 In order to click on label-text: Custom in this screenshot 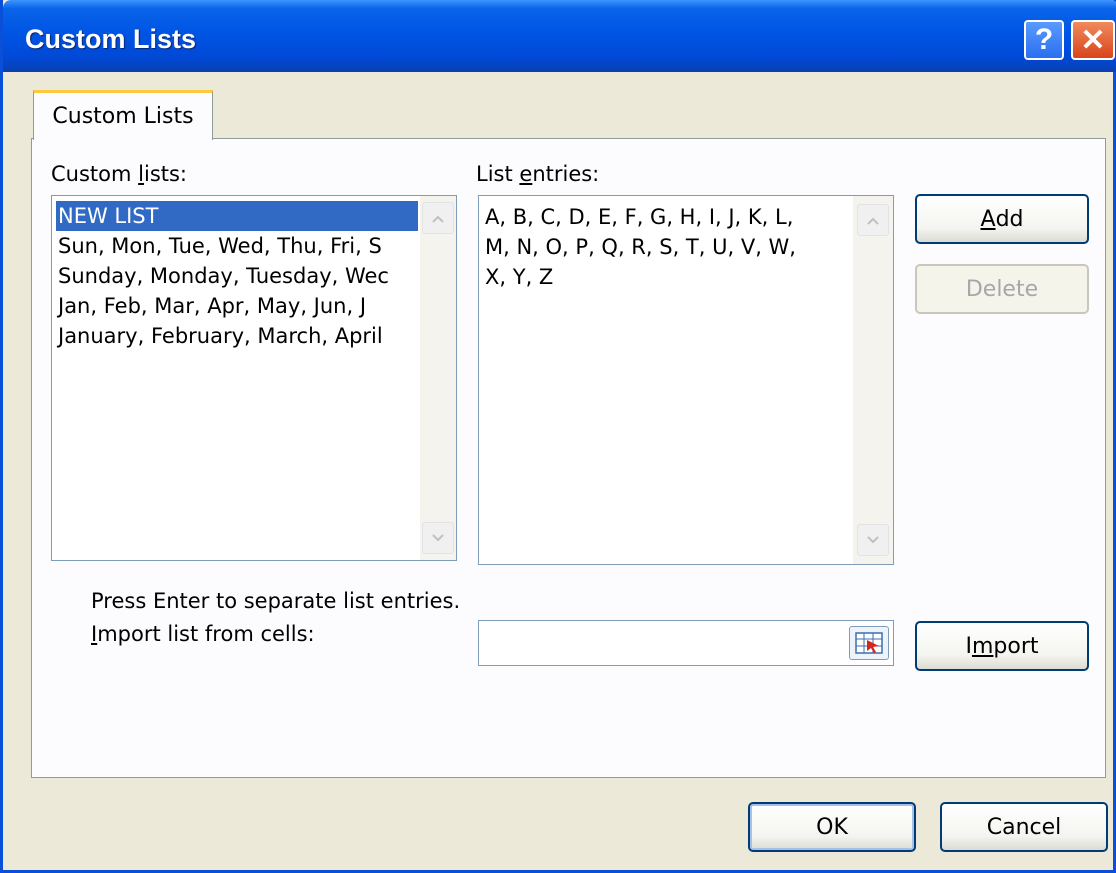, I will do `click(95, 174)`.